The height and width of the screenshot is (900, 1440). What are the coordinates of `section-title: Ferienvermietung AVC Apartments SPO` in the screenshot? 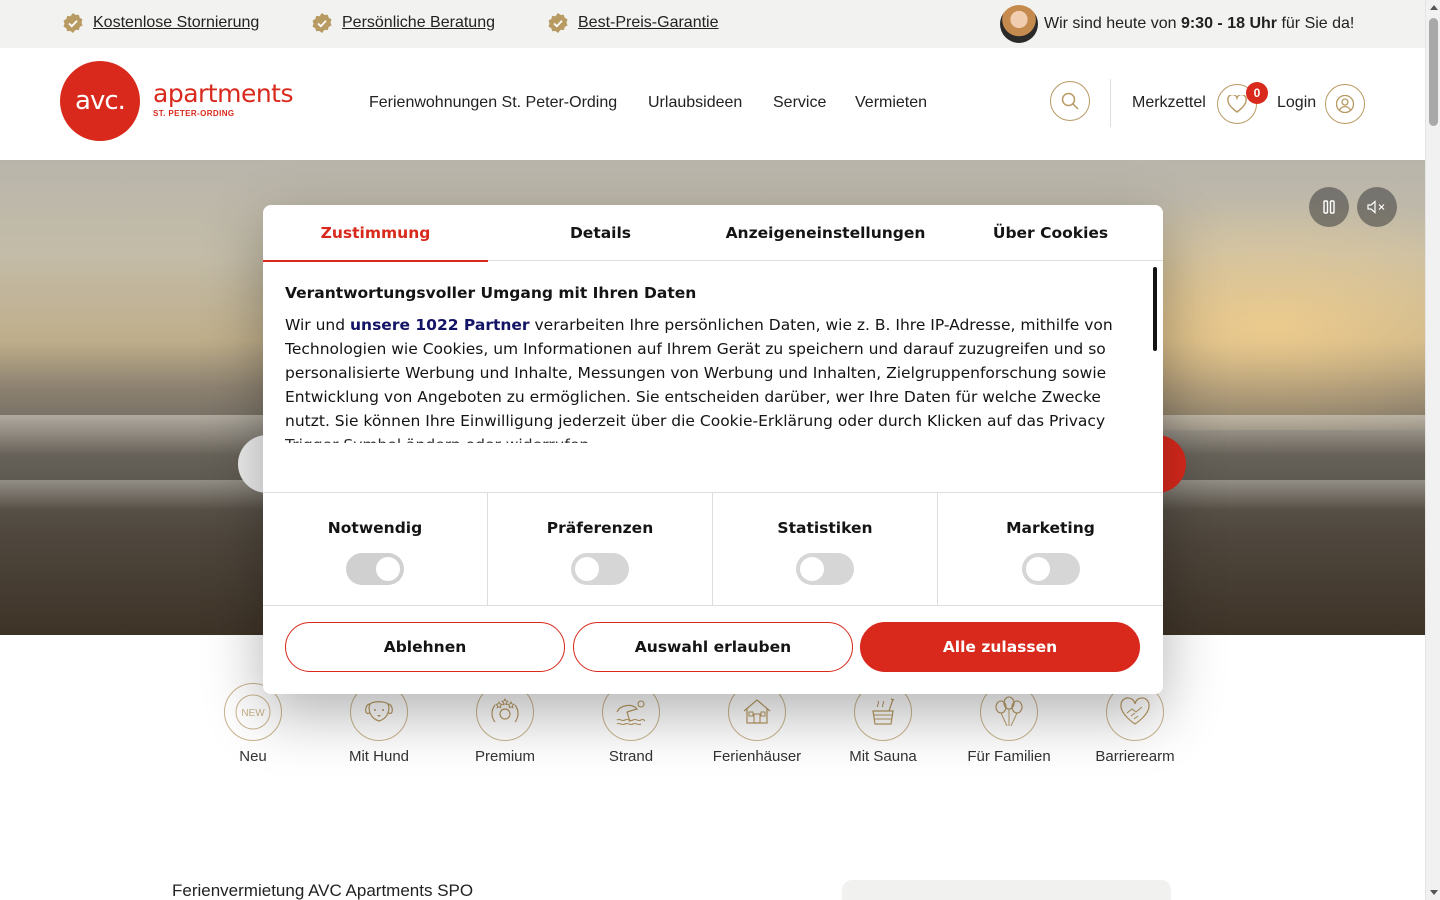 It's located at (323, 890).